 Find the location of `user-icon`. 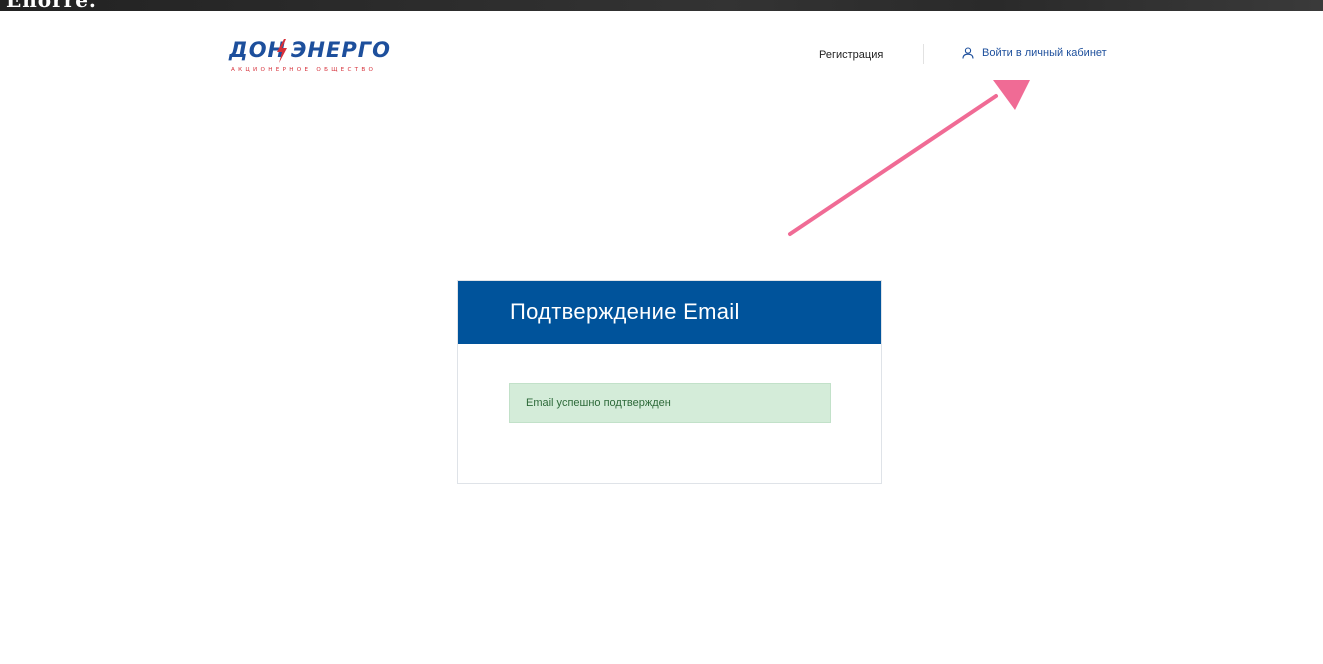

user-icon is located at coordinates (968, 53).